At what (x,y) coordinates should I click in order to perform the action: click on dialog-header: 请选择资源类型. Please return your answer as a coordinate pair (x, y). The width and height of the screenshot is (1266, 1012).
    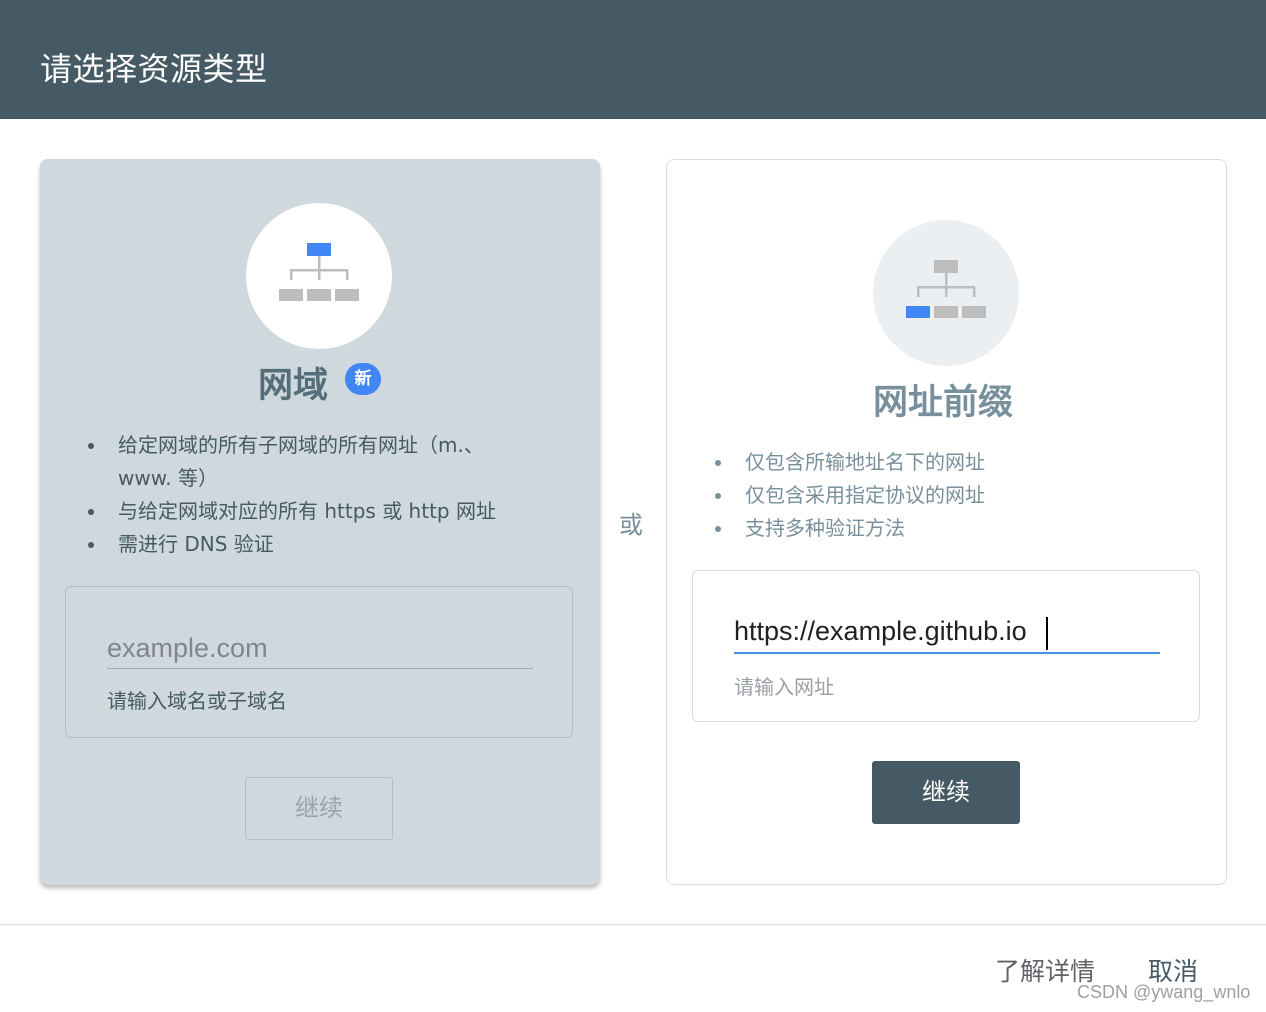
    Looking at the image, I should click on (633, 59).